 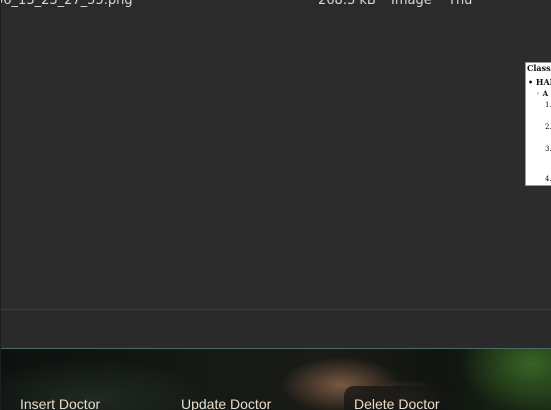 I want to click on file-type: Image, so click(x=411, y=4).